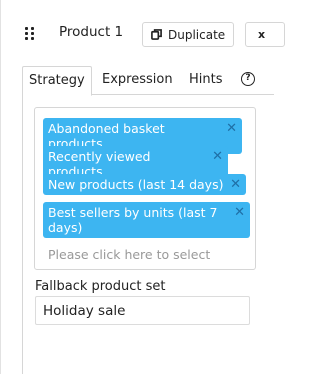 The image size is (320, 374). Describe the element at coordinates (142, 310) in the screenshot. I see `fallback-product-set-input` at that location.